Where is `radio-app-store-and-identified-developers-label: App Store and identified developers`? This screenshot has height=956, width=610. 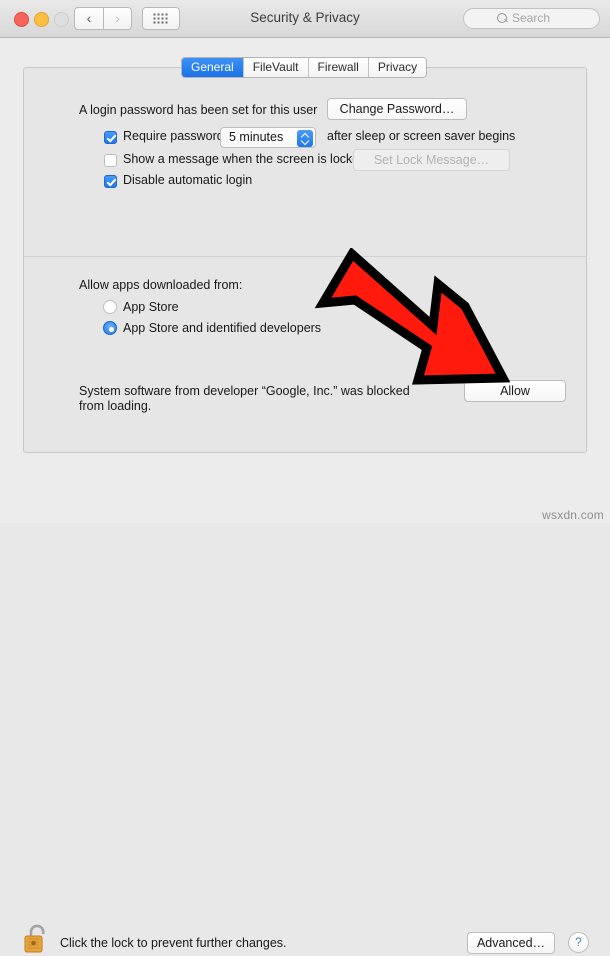
radio-app-store-and-identified-developers-label: App Store and identified developers is located at coordinates (222, 328).